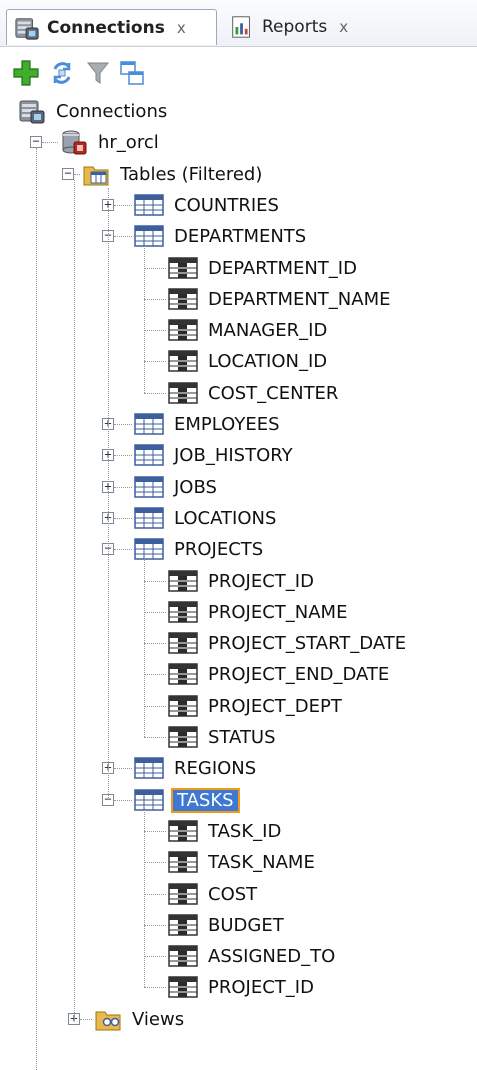  I want to click on expand-toggle-hr-orcl: −, so click(36, 141).